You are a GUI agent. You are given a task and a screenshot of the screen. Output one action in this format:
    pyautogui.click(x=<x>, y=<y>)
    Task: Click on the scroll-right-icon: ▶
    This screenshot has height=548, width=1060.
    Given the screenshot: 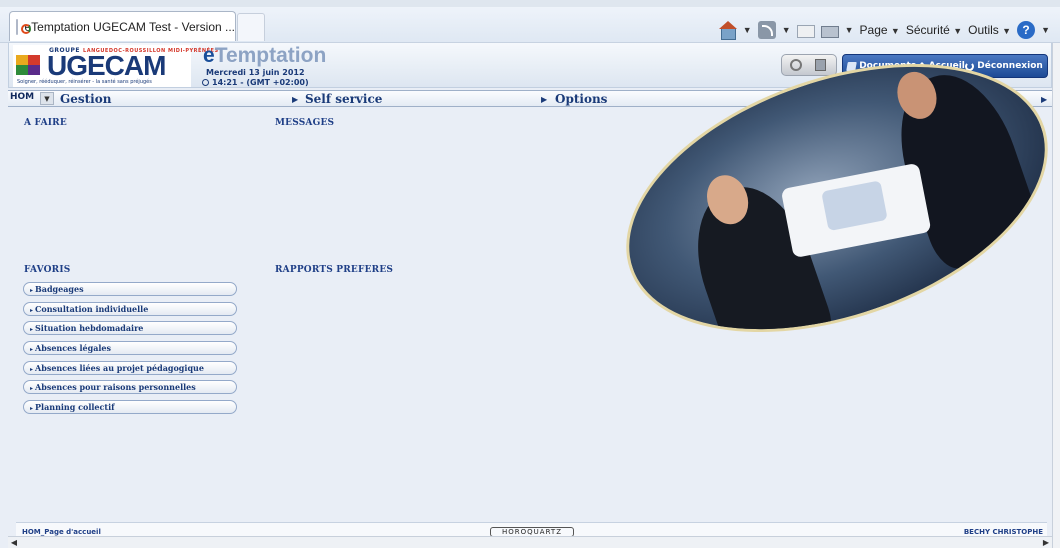 What is the action you would take?
    pyautogui.click(x=1046, y=542)
    